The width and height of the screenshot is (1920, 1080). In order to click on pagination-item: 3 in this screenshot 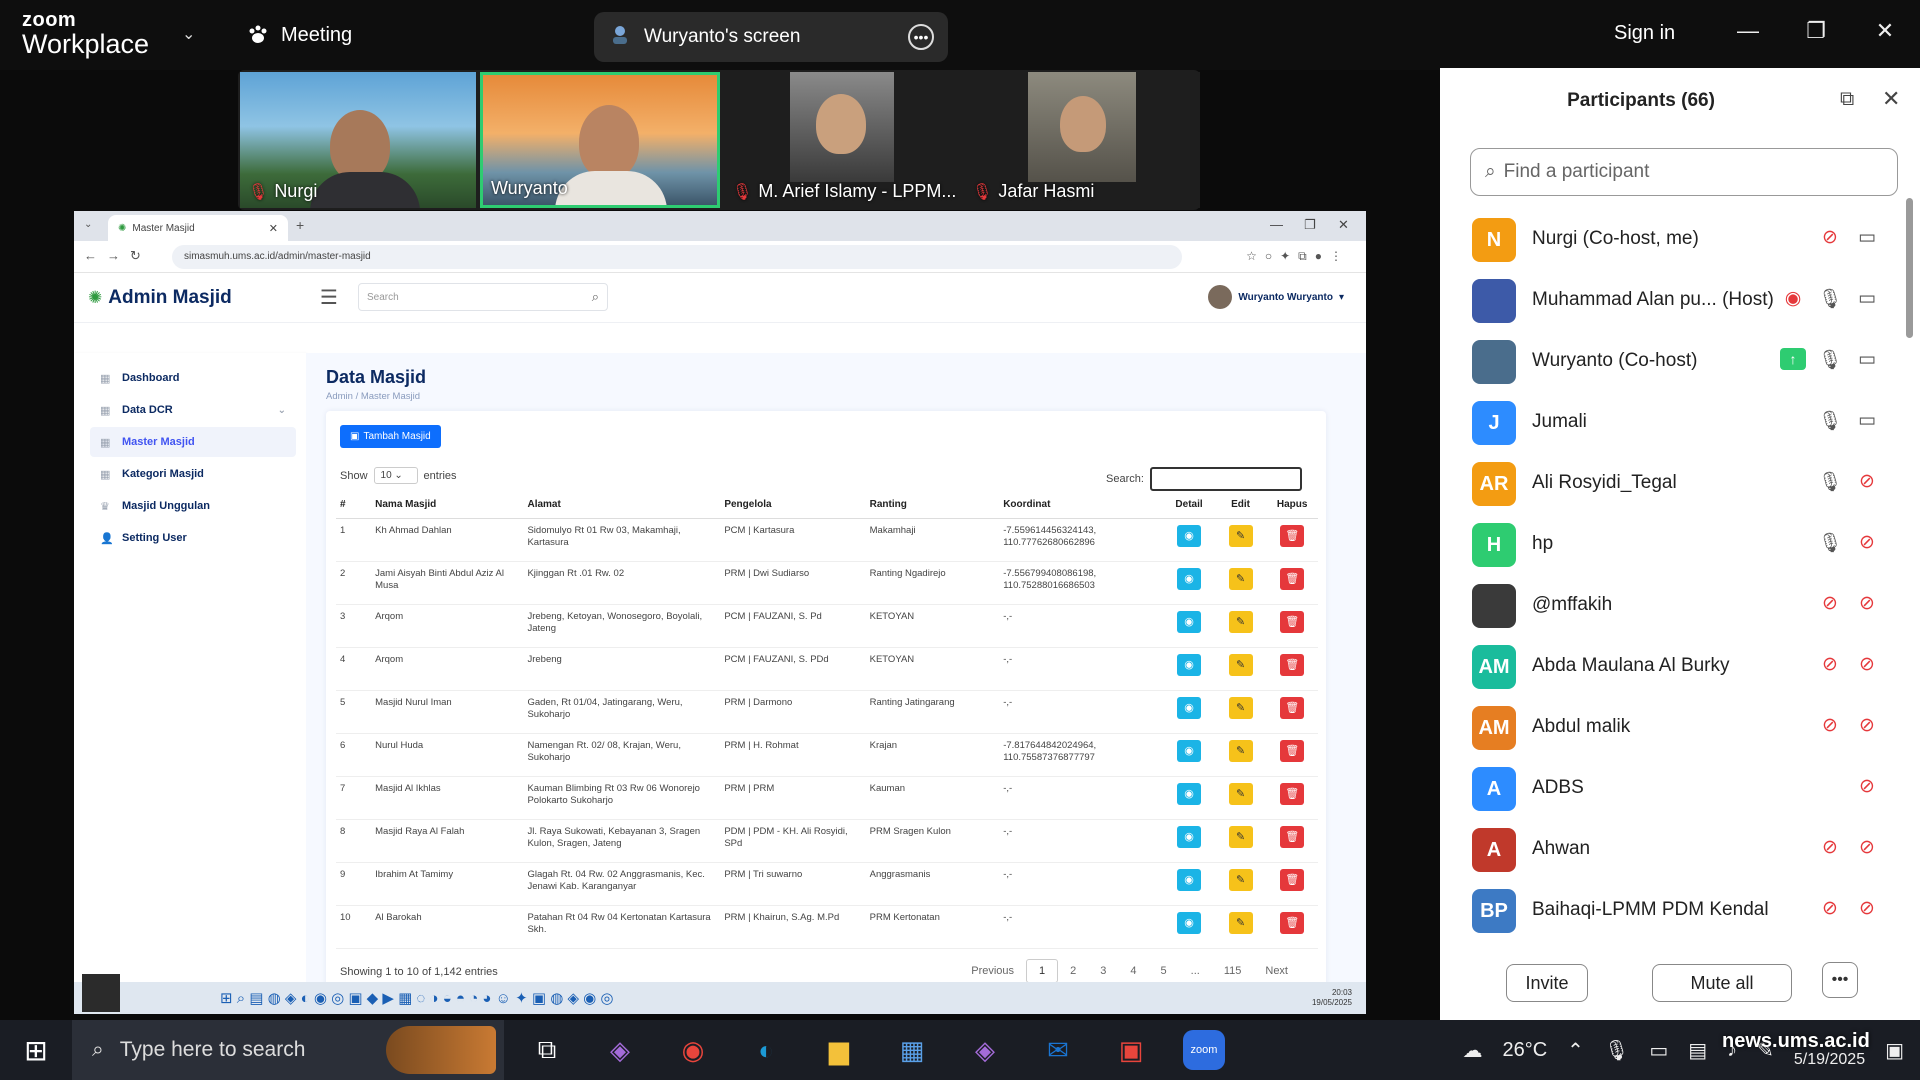, I will do `click(1103, 971)`.